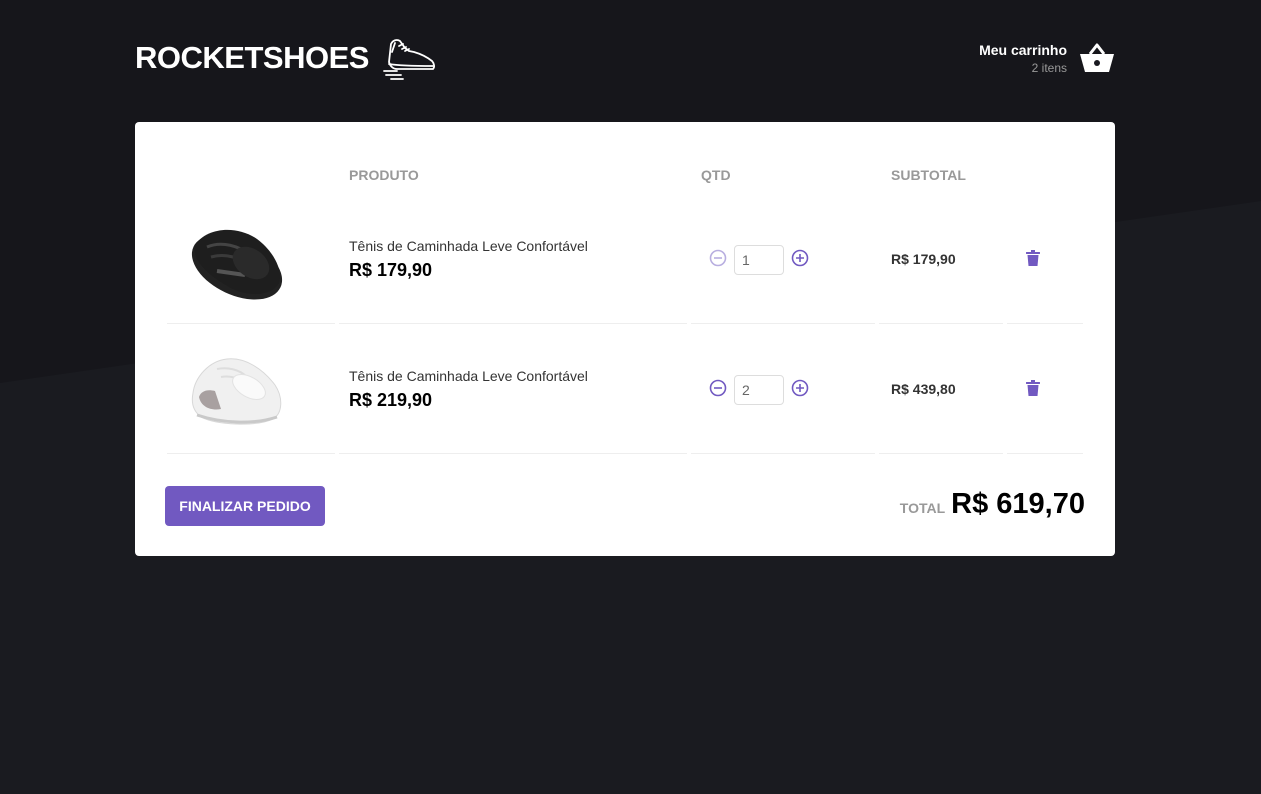  What do you see at coordinates (625, 58) in the screenshot?
I see `site-header: ROCKETSHOES Meu carrinho 2 itens` at bounding box center [625, 58].